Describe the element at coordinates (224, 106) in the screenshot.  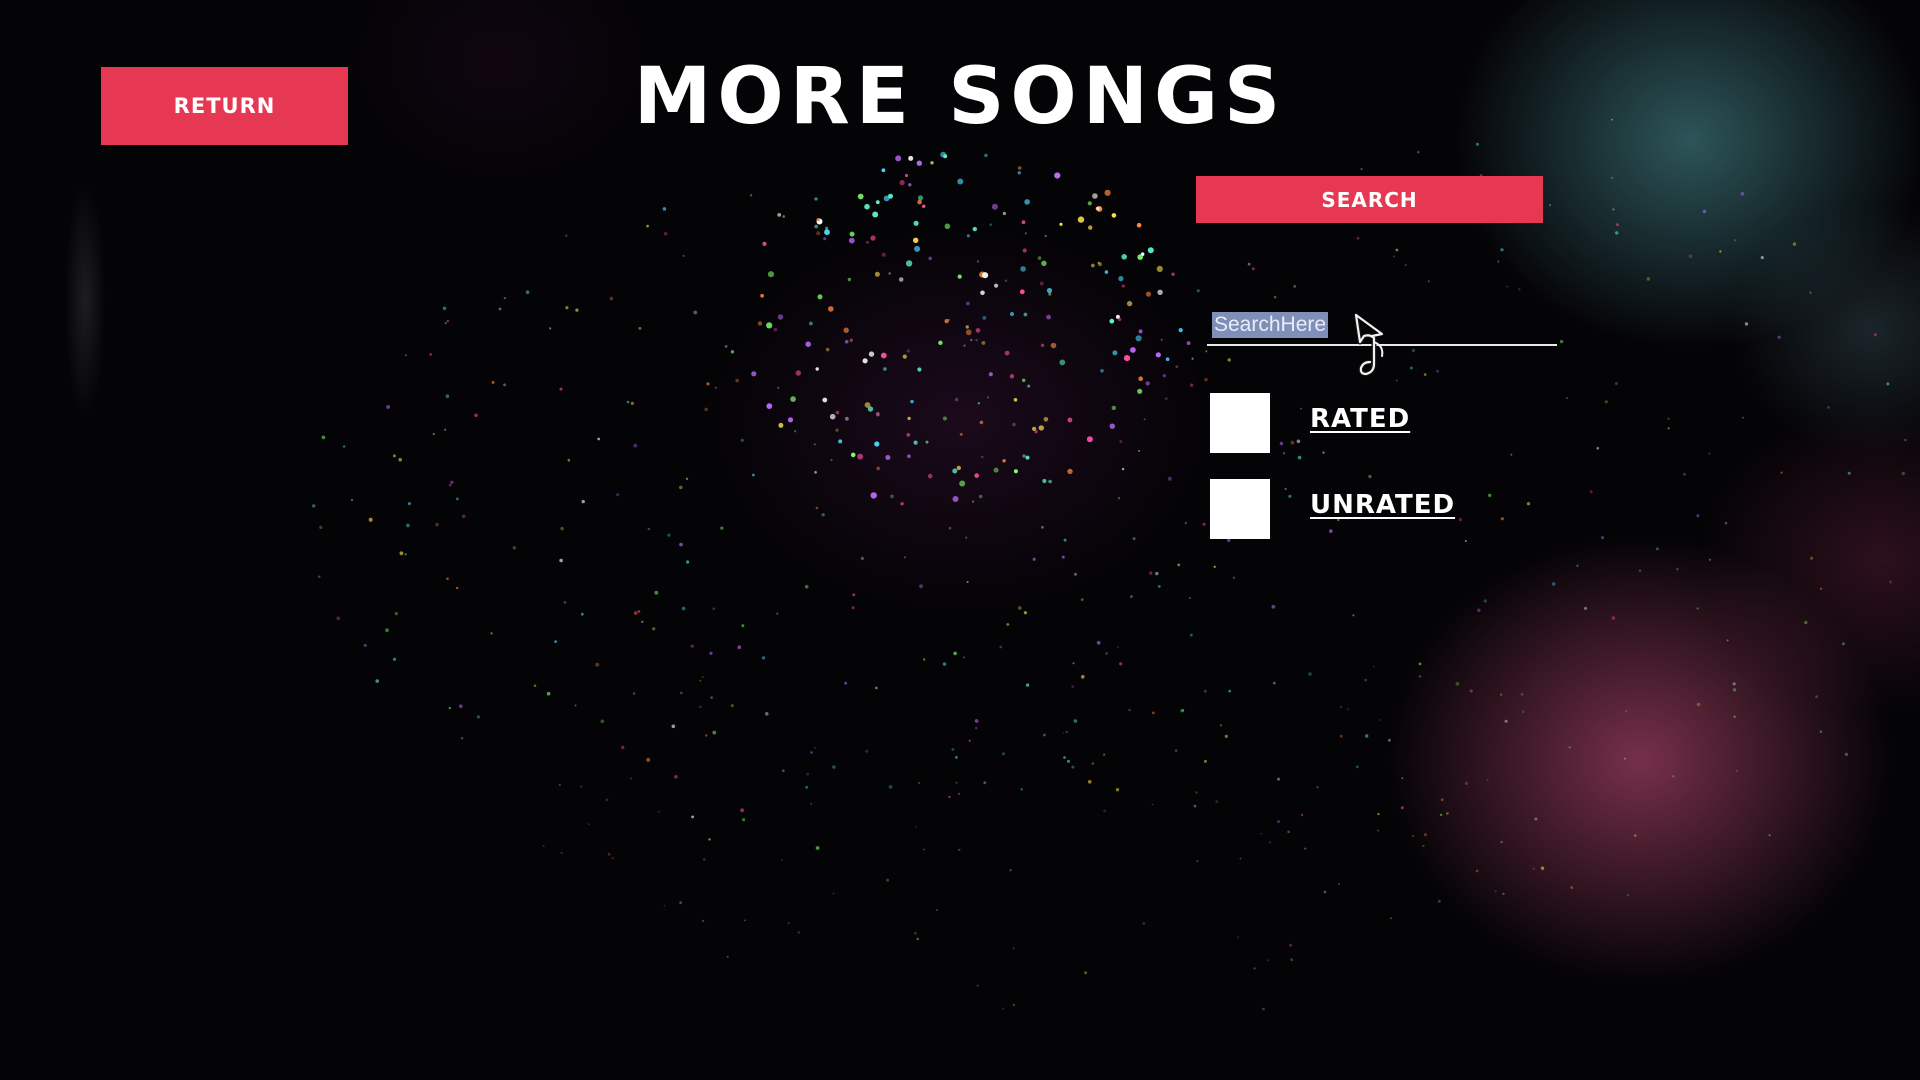
I see `return-button: RETURN` at that location.